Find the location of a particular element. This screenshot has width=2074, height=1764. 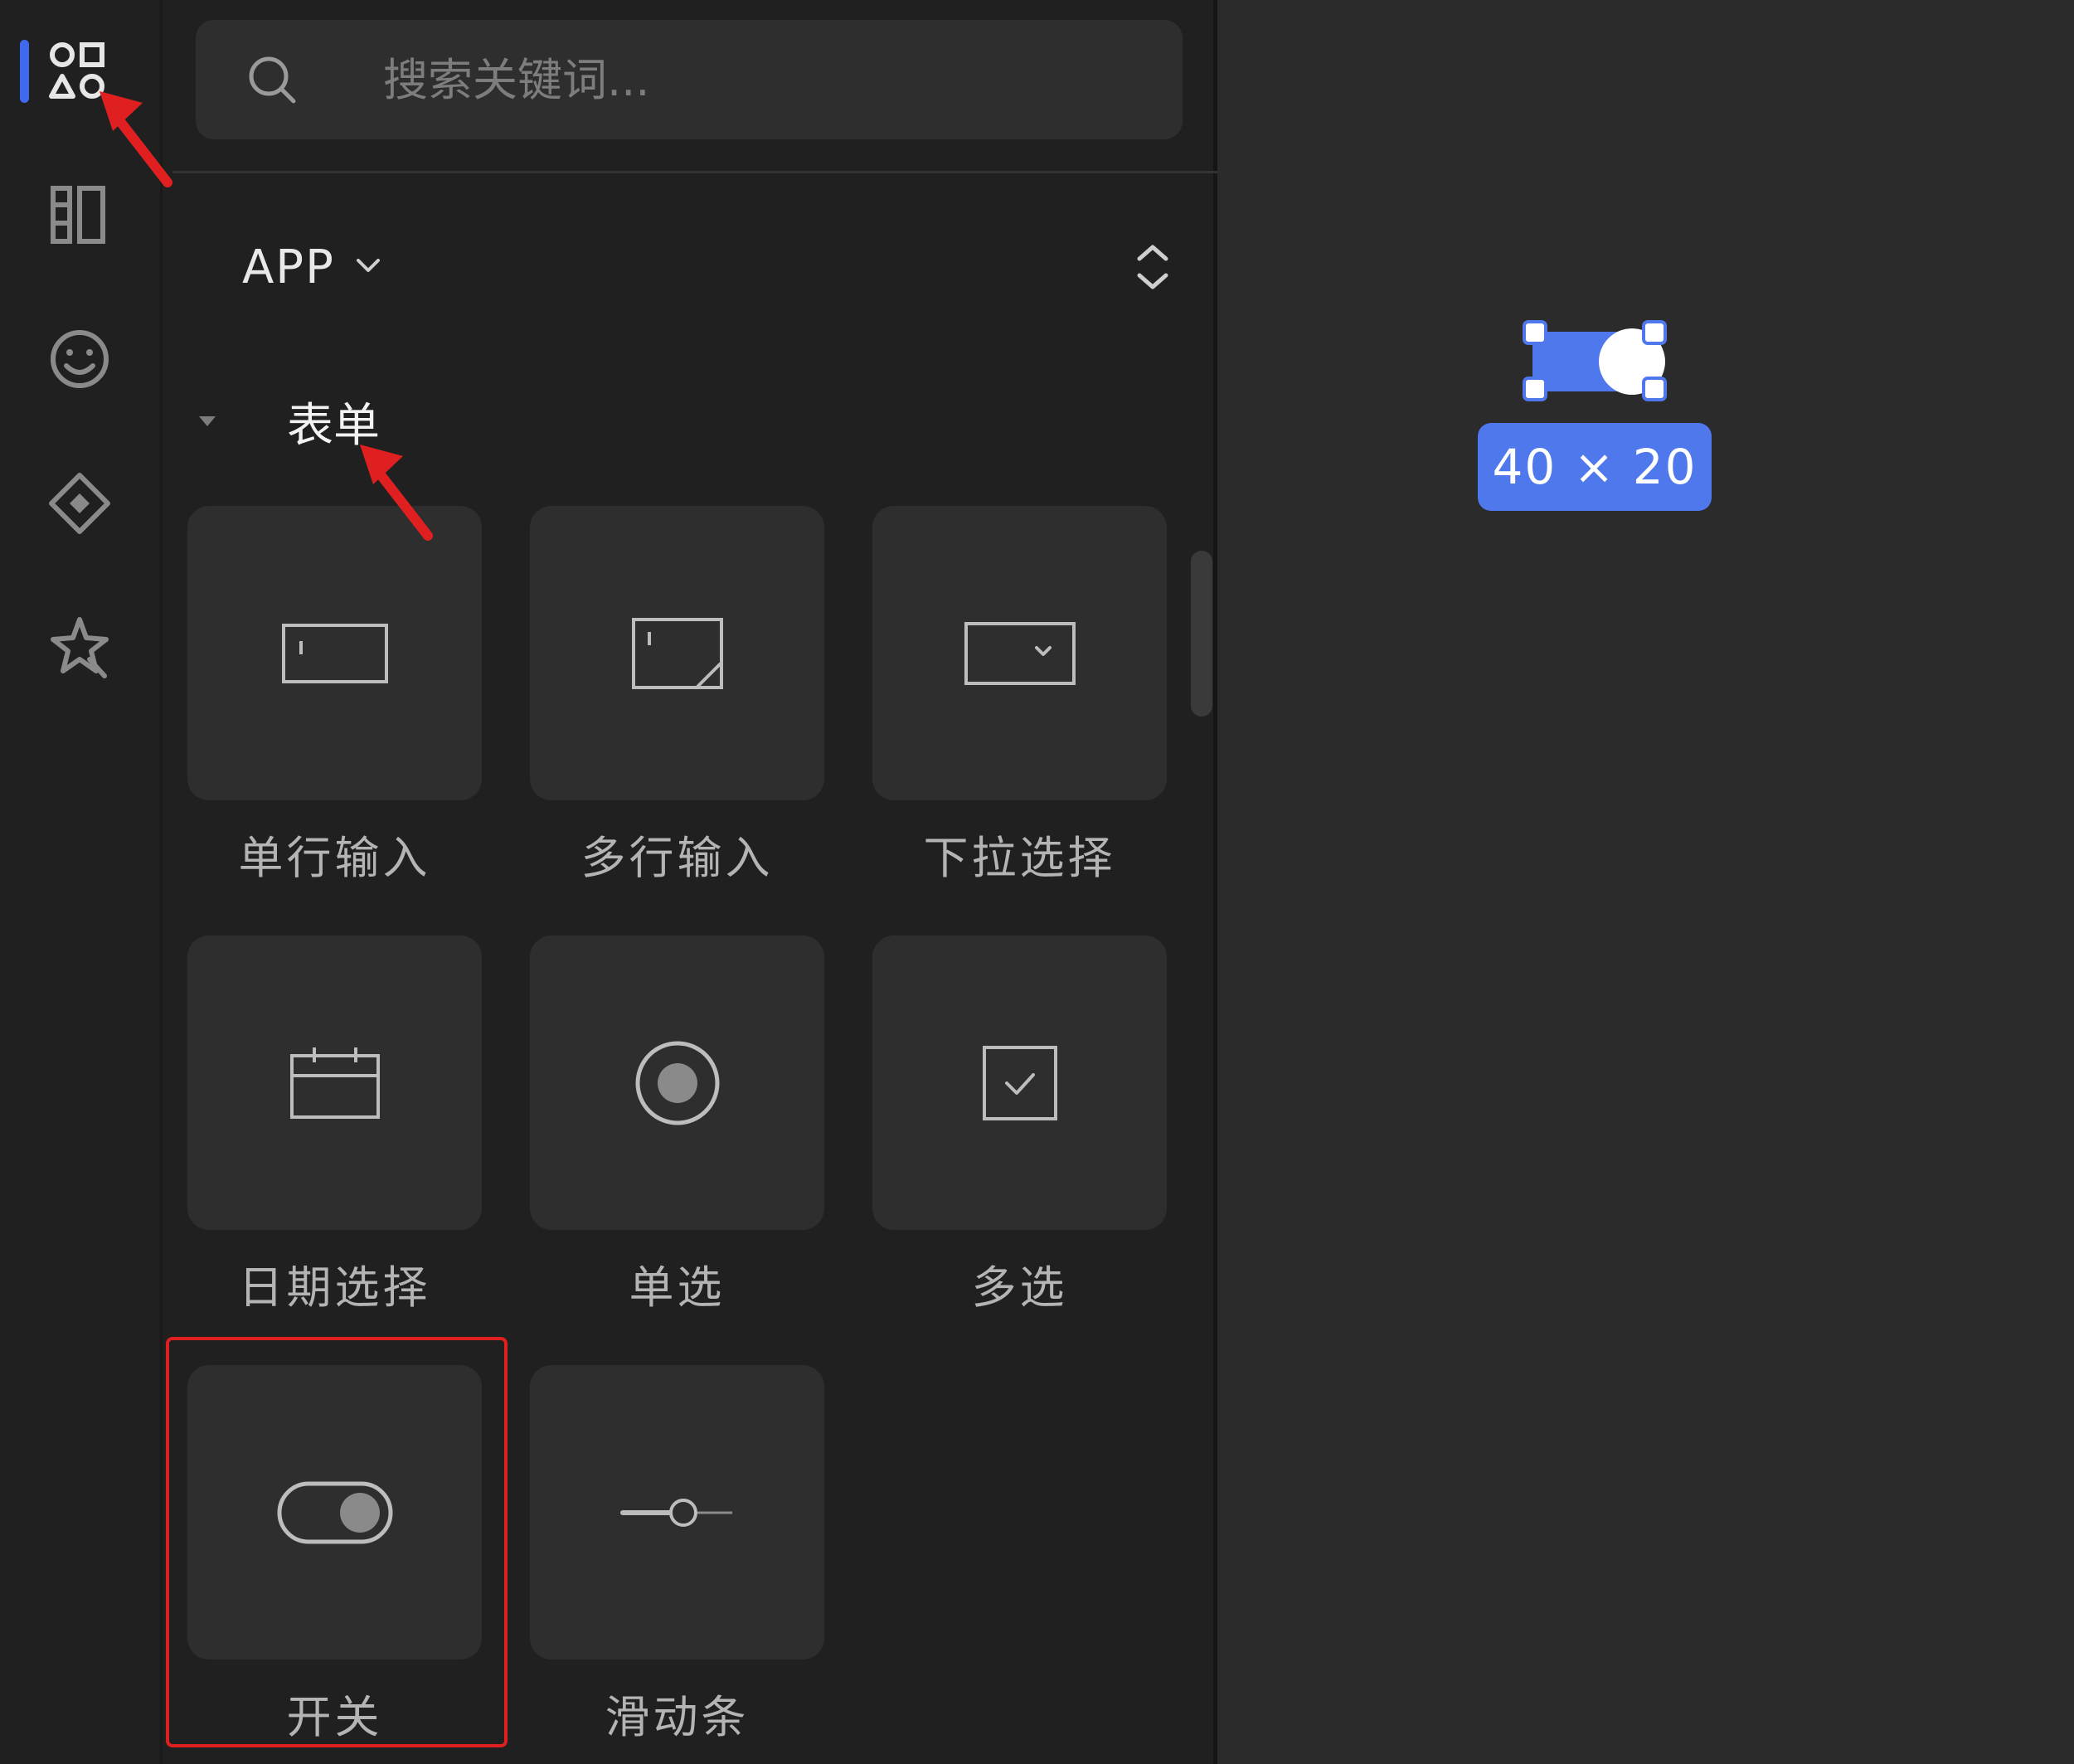

component-slider is located at coordinates (677, 1512).